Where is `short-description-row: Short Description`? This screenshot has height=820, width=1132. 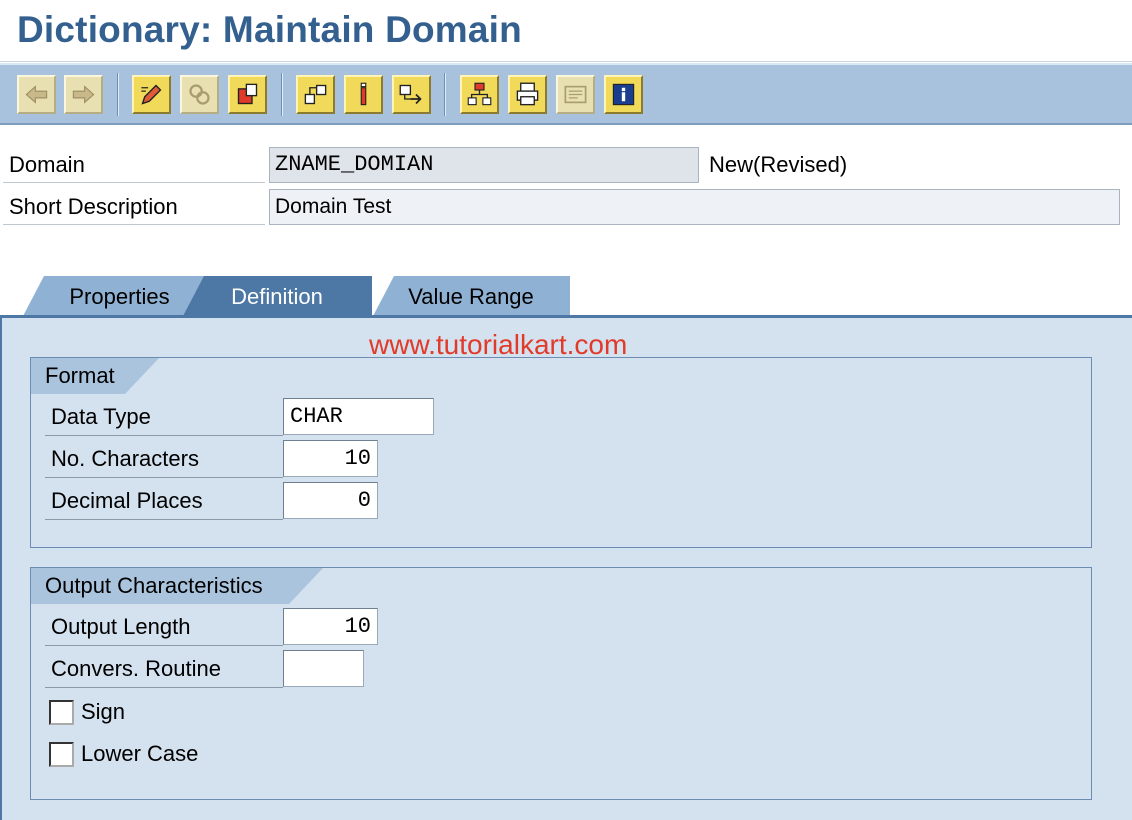
short-description-row: Short Description is located at coordinates (134, 206).